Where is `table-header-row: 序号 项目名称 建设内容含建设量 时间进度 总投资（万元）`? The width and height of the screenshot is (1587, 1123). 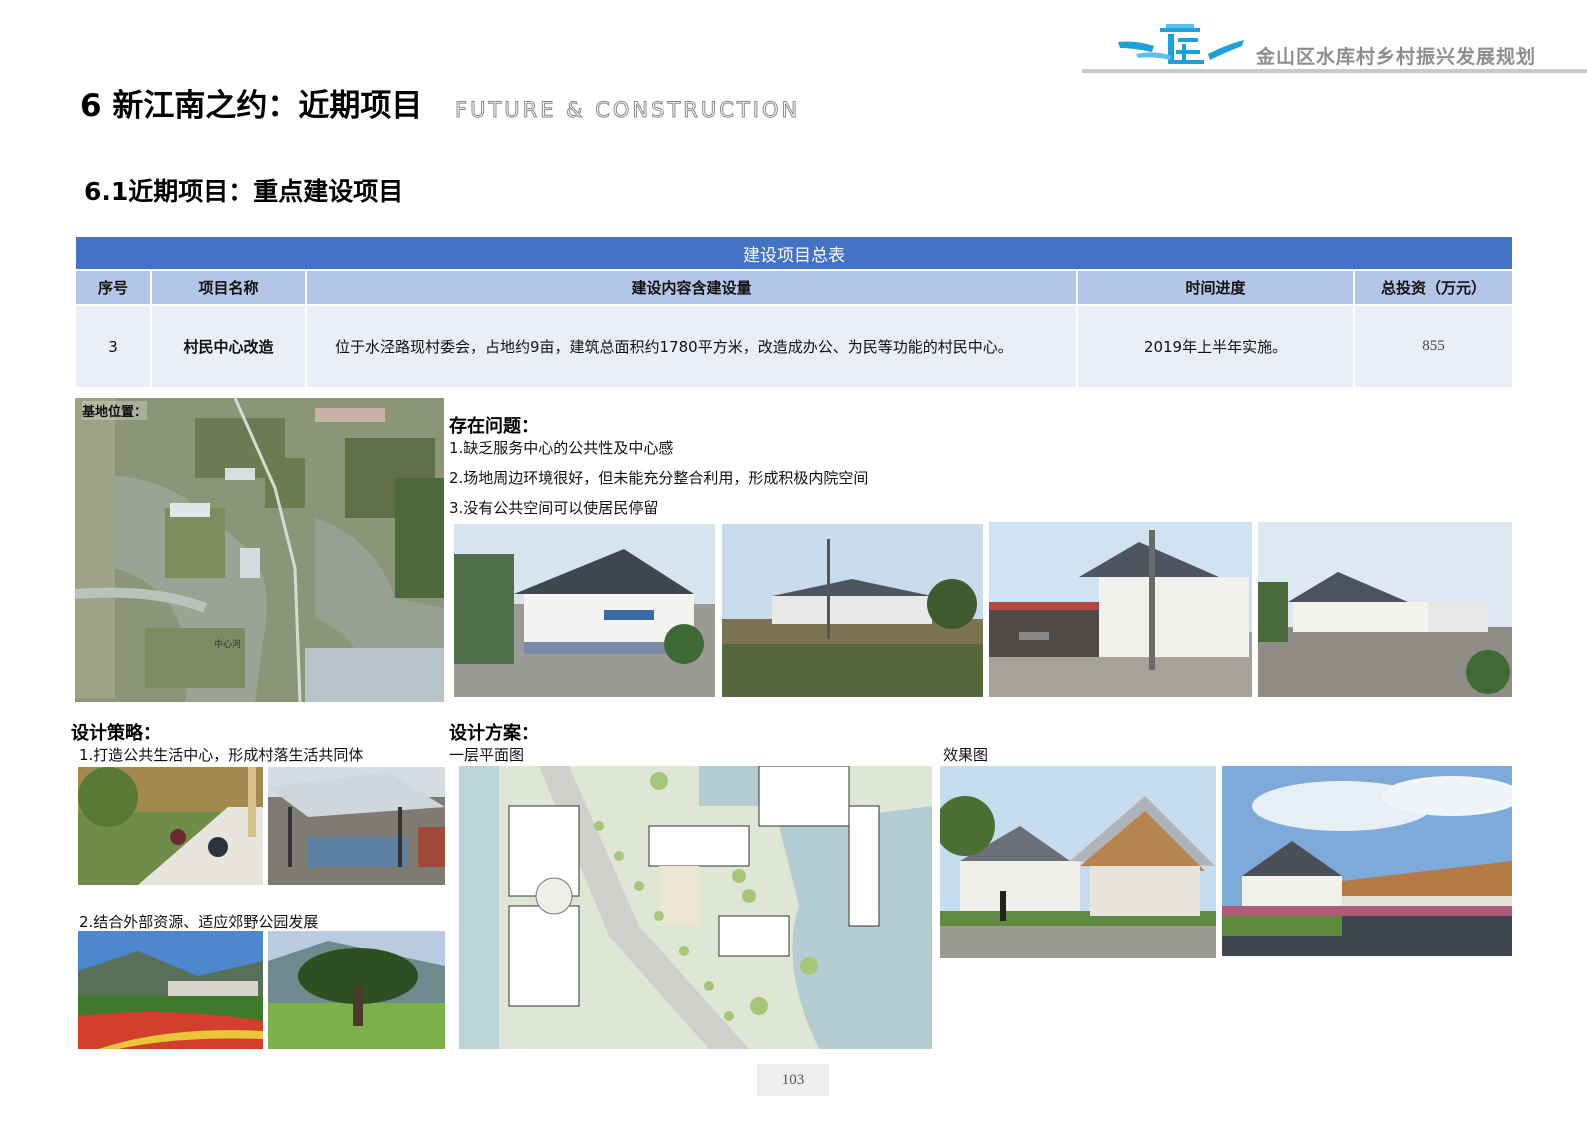 table-header-row: 序号 项目名称 建设内容含建设量 时间进度 总投资（万元） is located at coordinates (794, 287).